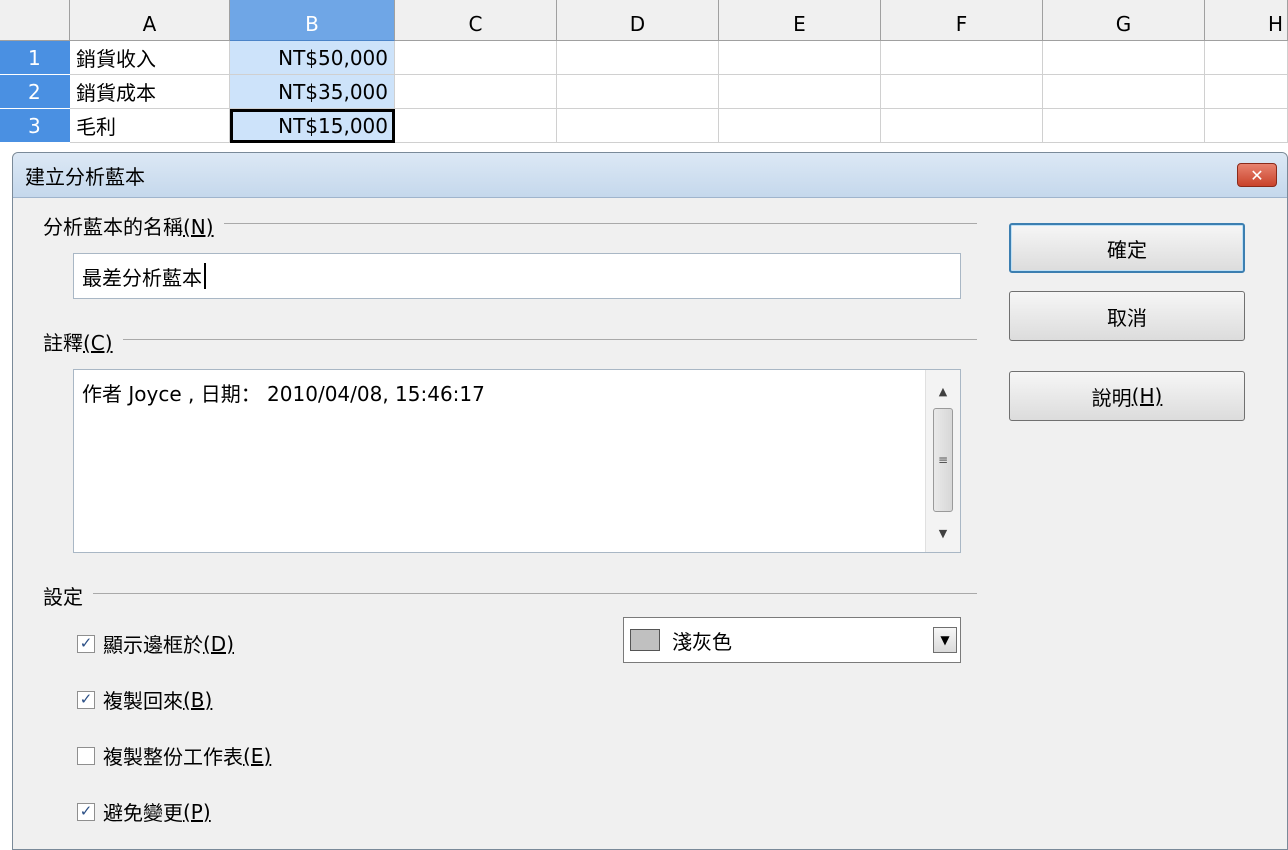 The image size is (1288, 850). What do you see at coordinates (650, 175) in the screenshot?
I see `dialog-titlebar: 建立分析藍本 ✕` at bounding box center [650, 175].